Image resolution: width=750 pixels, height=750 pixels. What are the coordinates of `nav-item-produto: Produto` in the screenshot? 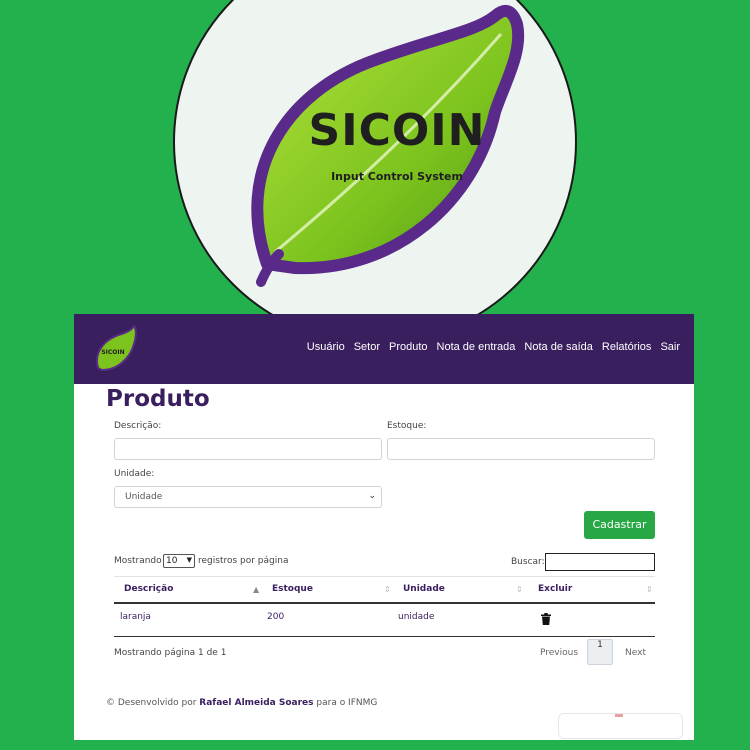 It's located at (408, 347).